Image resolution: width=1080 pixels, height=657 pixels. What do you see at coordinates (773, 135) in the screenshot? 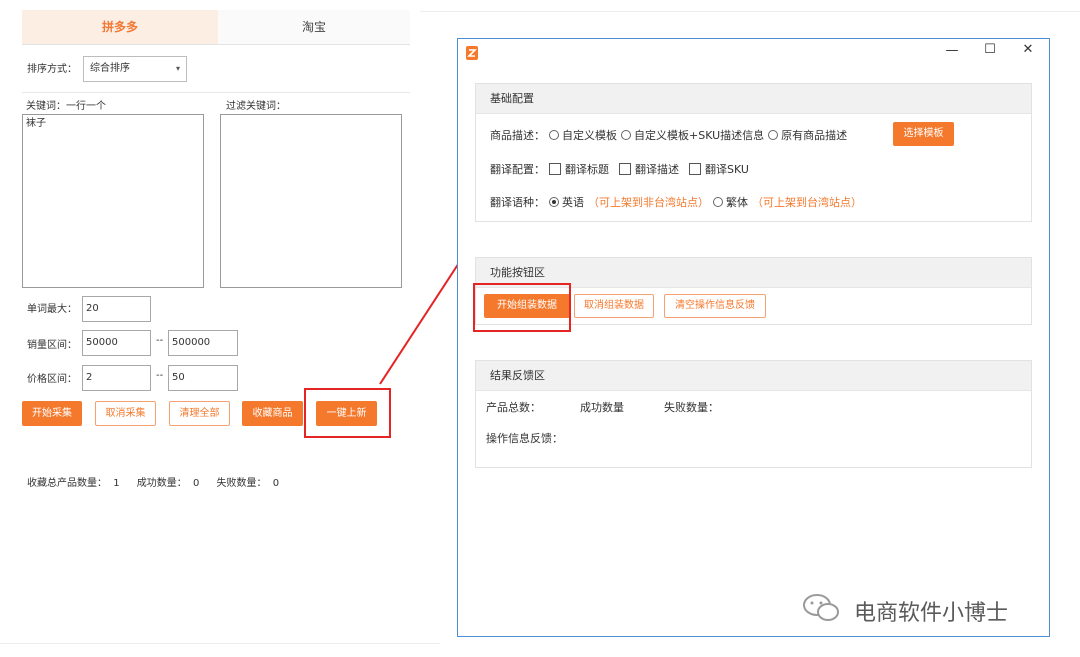
I see `radio-original-desc` at bounding box center [773, 135].